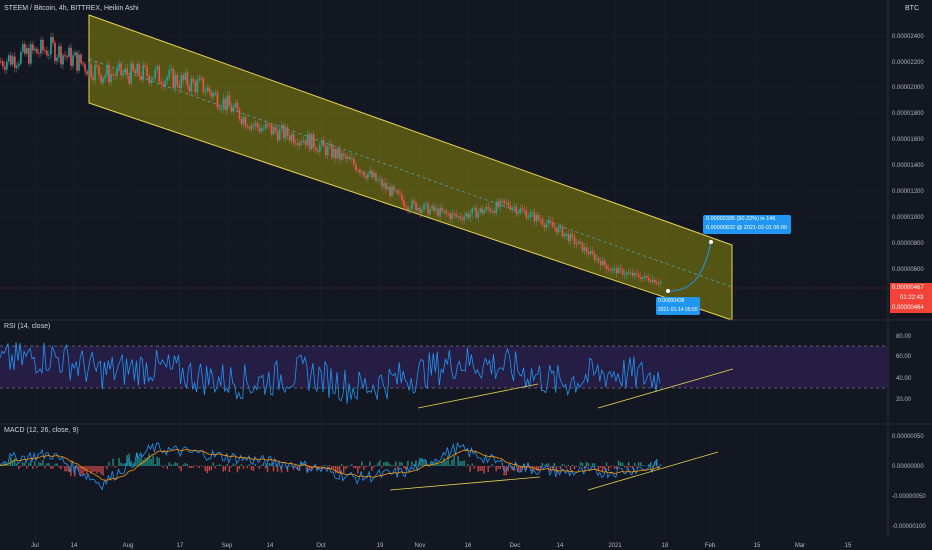 This screenshot has width=932, height=550. Describe the element at coordinates (711, 242) in the screenshot. I see `projection-end-point` at that location.